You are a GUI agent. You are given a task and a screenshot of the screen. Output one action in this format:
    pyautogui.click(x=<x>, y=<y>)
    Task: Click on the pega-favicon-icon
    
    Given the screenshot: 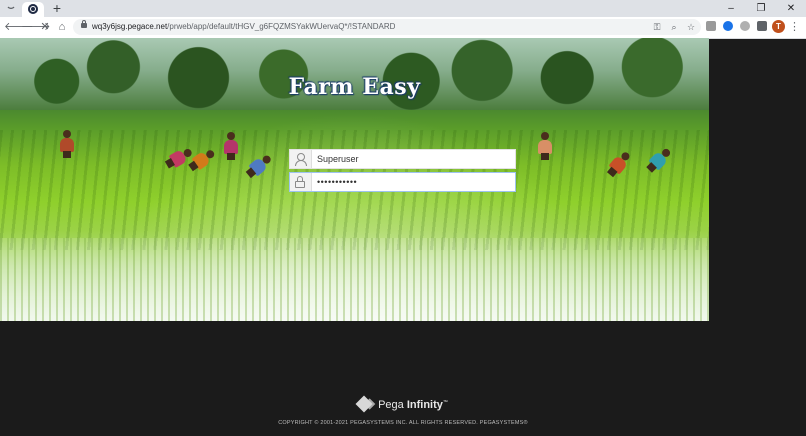 What is the action you would take?
    pyautogui.click(x=33, y=9)
    